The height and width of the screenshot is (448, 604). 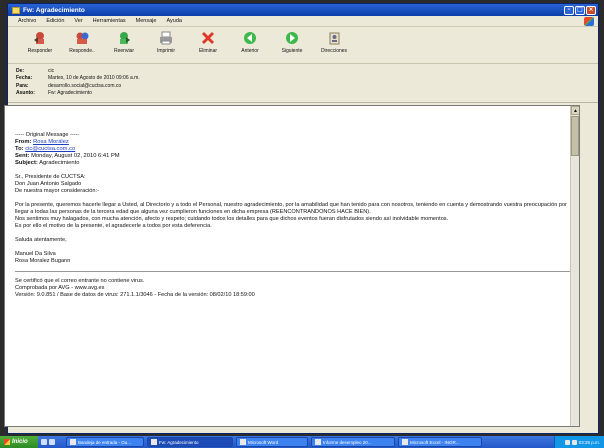 What do you see at coordinates (75, 156) in the screenshot?
I see `orig-sent-value: Monday, August 02, 2010 6:41 PM` at bounding box center [75, 156].